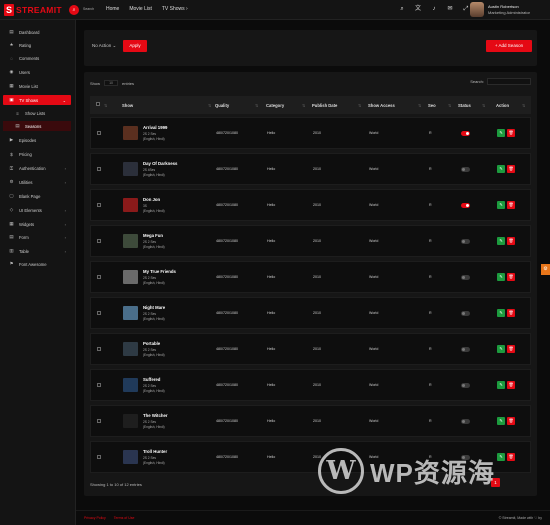 Image resolution: width=550 pixels, height=525 pixels. I want to click on select-all-checkbox, so click(98, 104).